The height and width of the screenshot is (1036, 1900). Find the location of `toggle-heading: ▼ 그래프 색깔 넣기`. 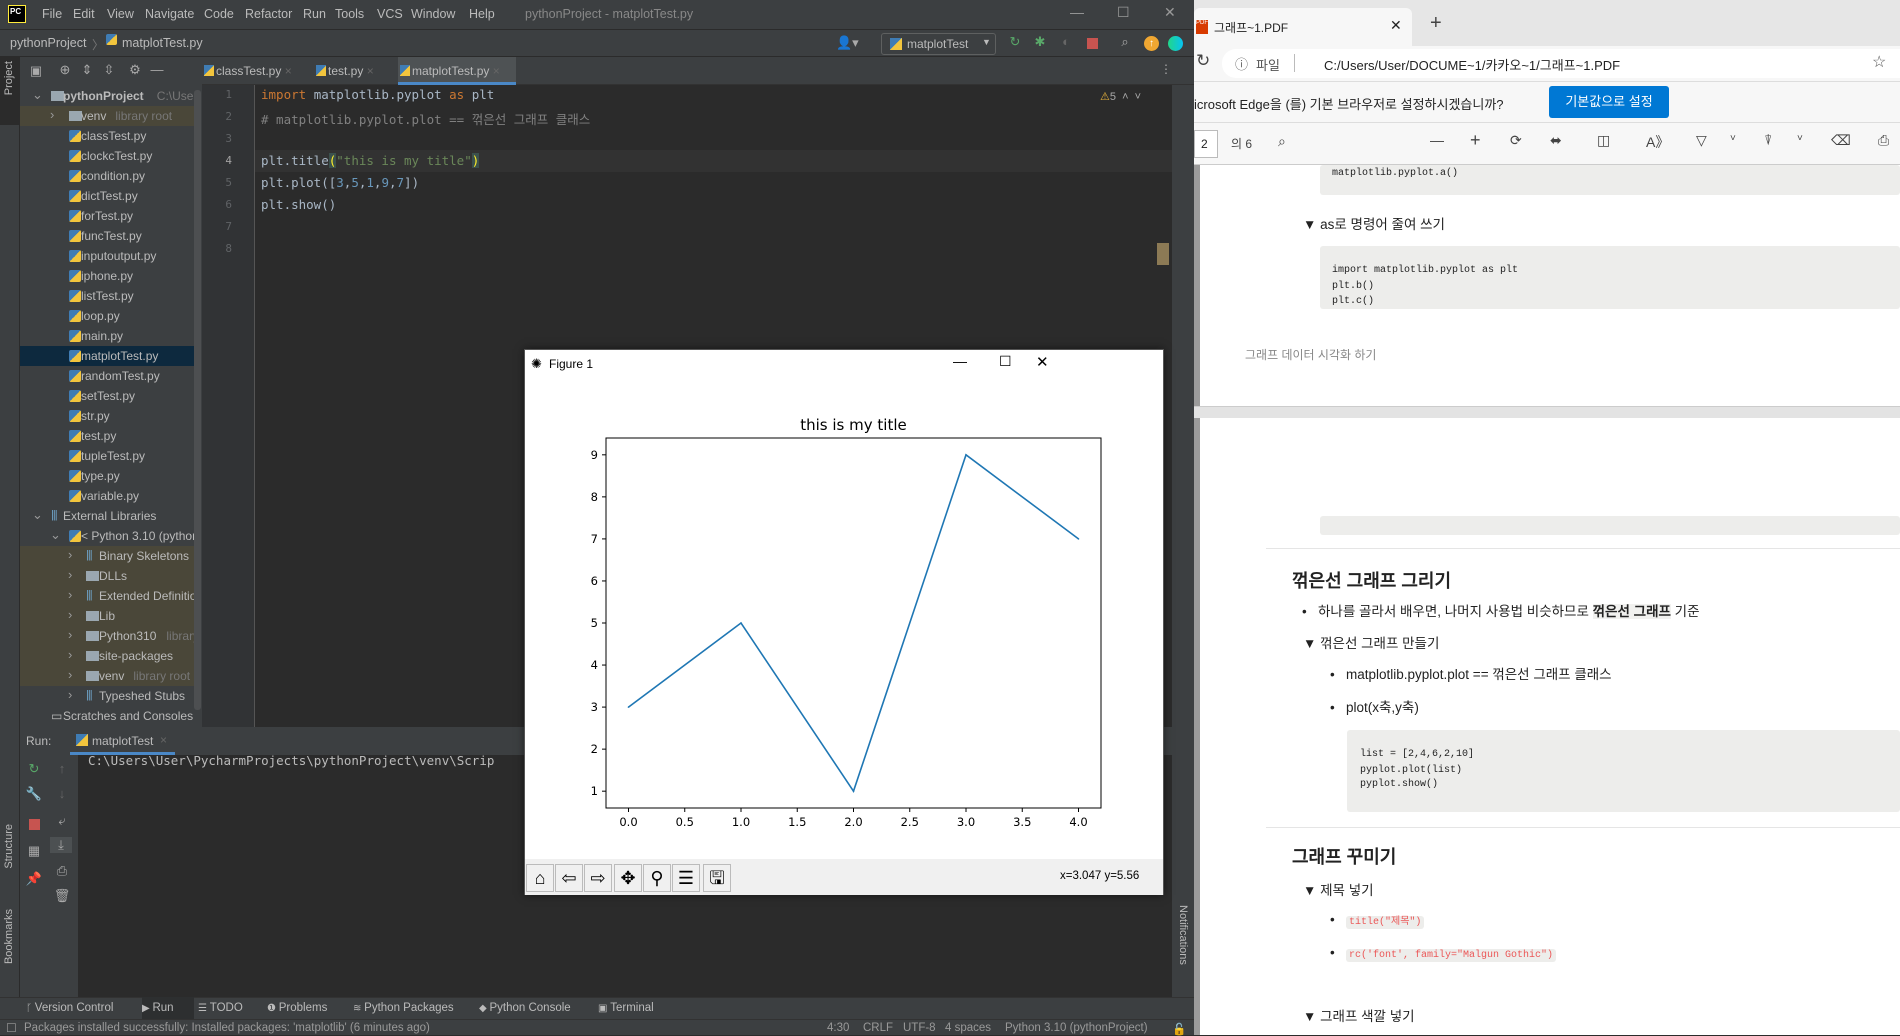

toggle-heading: ▼ 그래프 색깔 넣기 is located at coordinates (1359, 1015).